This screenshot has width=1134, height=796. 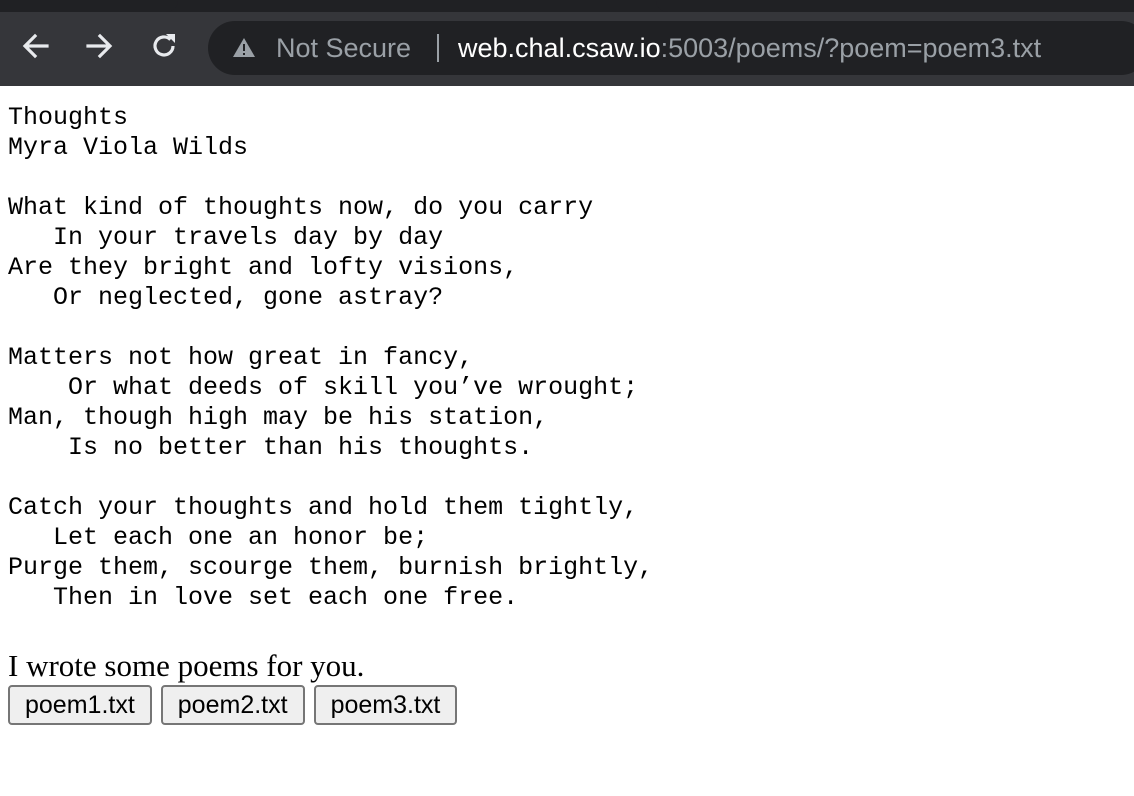 What do you see at coordinates (559, 48) in the screenshot?
I see `url-host: web.chal.csaw.io` at bounding box center [559, 48].